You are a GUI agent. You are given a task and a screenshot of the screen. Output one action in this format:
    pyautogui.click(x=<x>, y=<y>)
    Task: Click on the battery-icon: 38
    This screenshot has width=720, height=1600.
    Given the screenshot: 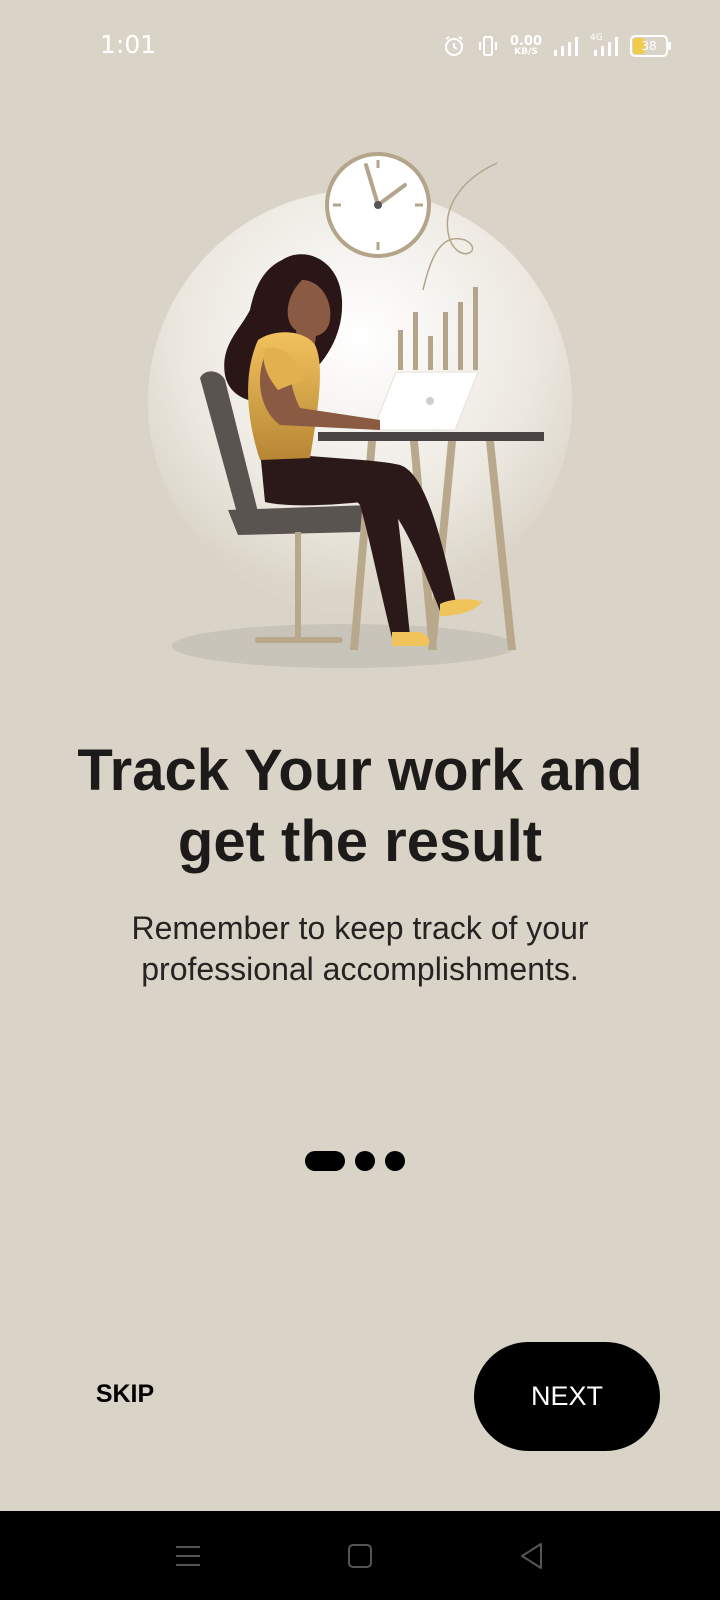 What is the action you would take?
    pyautogui.click(x=650, y=46)
    